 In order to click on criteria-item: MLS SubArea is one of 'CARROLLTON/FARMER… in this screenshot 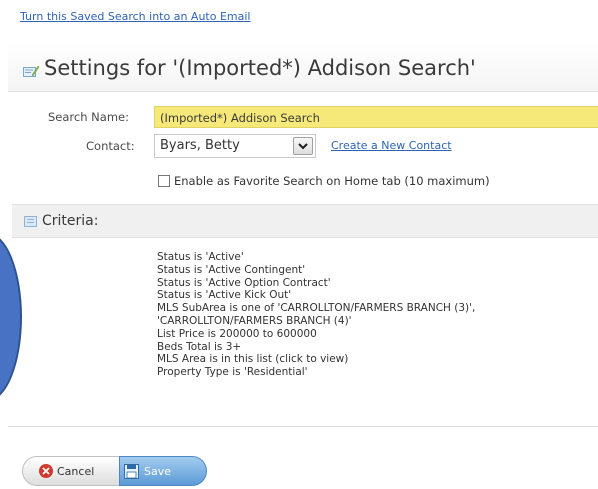, I will do `click(316, 308)`.